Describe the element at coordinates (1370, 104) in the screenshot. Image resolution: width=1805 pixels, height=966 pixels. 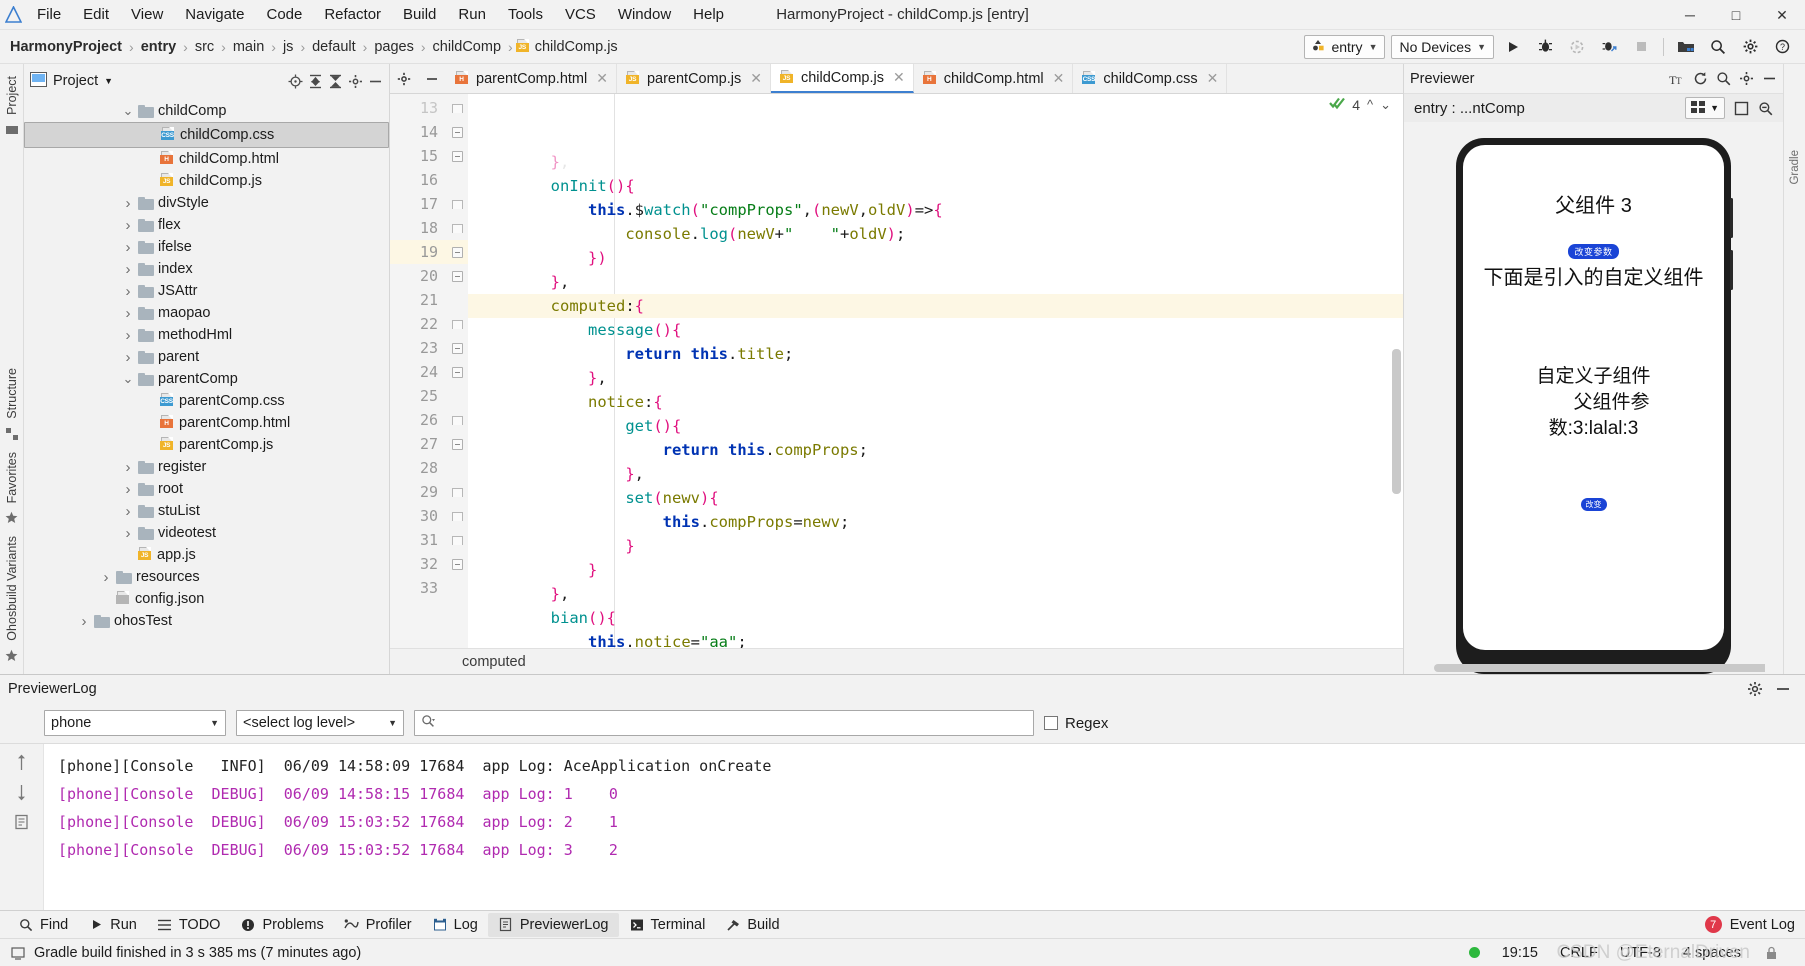
I see `prev-problem-icon: ^` at that location.